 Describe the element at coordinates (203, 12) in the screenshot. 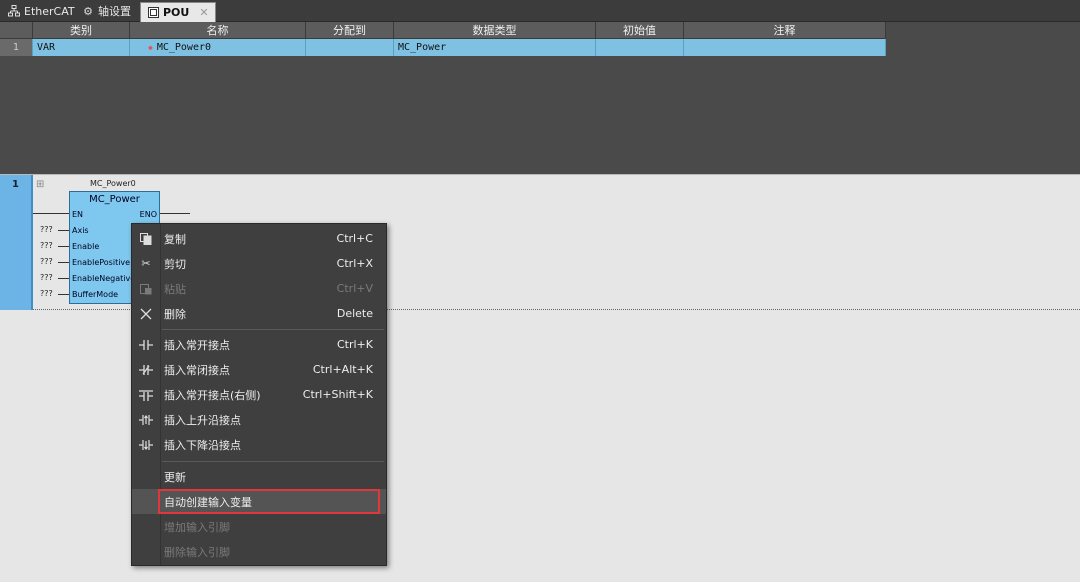

I see `close-icon: ✕` at that location.